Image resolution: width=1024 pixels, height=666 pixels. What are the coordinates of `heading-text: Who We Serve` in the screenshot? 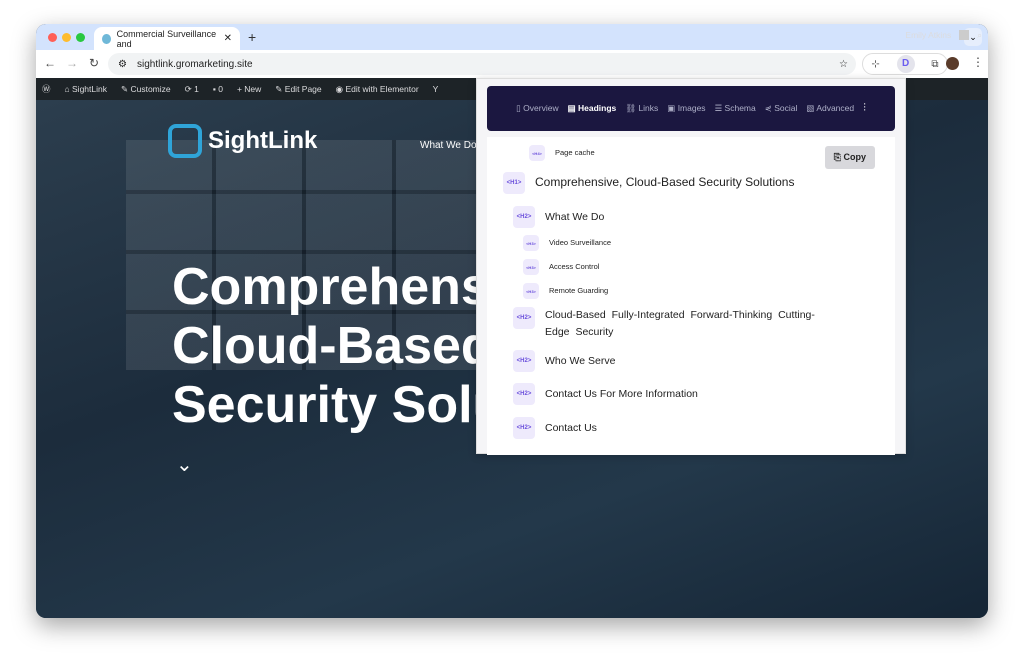 It's located at (580, 360).